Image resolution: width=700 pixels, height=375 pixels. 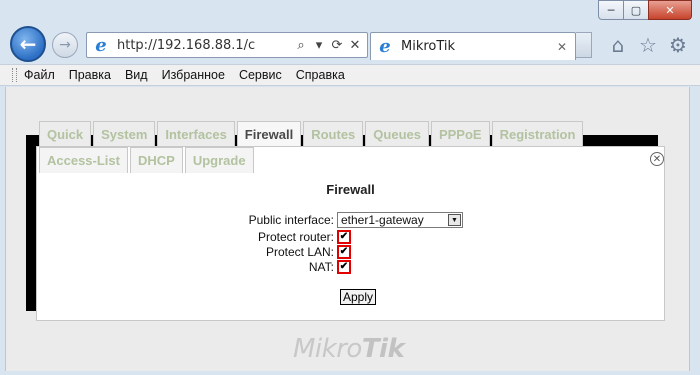 I want to click on menu-favorites: Избранное, so click(x=193, y=75).